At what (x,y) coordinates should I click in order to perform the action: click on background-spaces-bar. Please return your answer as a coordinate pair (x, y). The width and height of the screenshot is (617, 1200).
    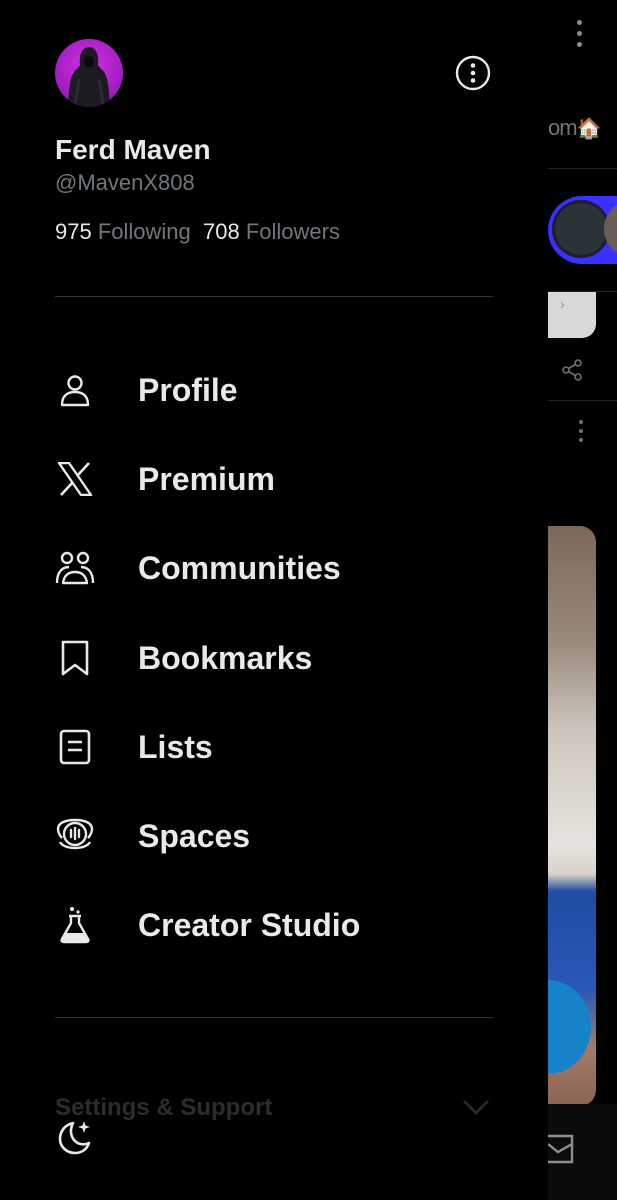
    Looking at the image, I should click on (582, 230).